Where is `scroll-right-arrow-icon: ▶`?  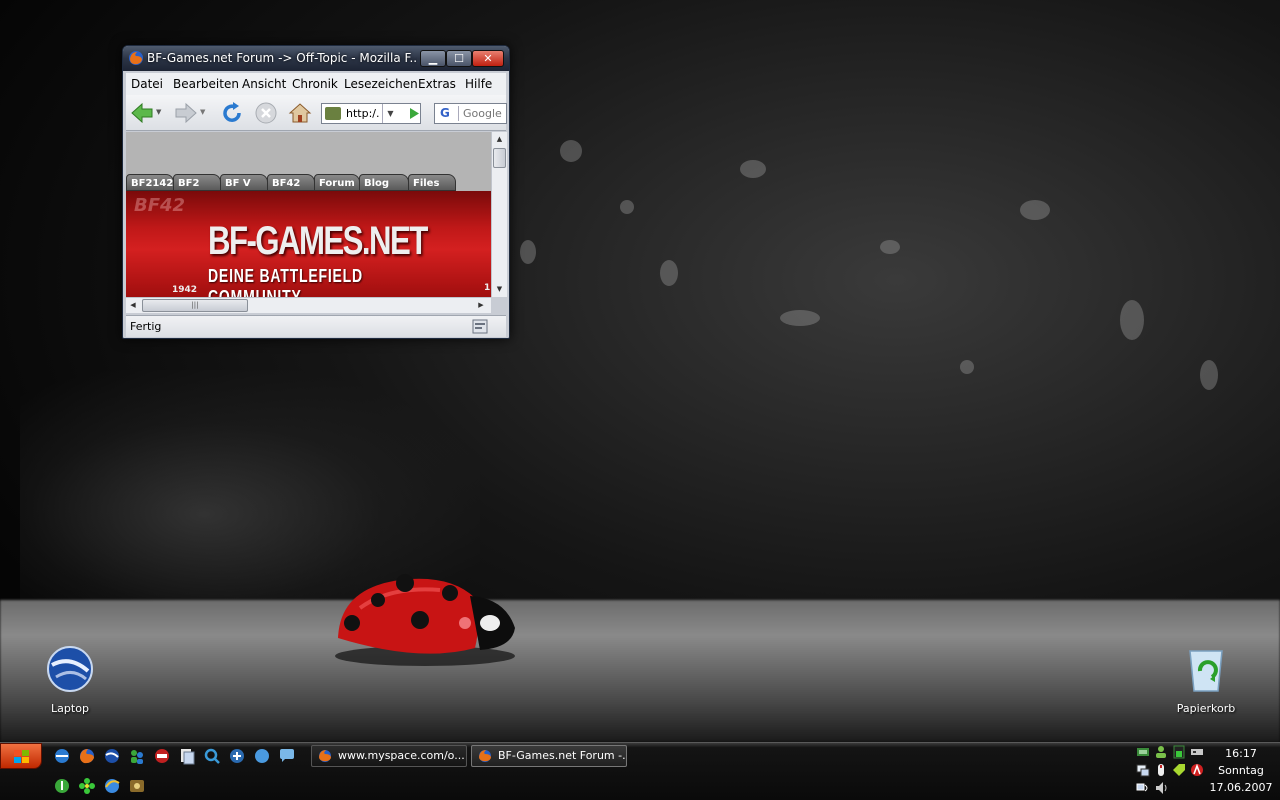 scroll-right-arrow-icon: ▶ is located at coordinates (481, 305).